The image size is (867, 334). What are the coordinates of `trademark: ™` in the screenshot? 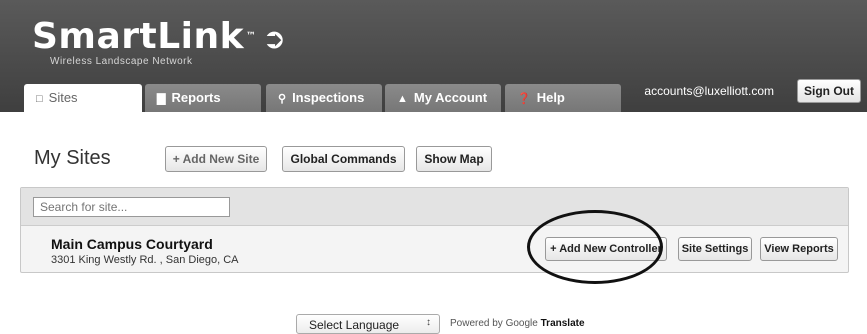 It's located at (251, 36).